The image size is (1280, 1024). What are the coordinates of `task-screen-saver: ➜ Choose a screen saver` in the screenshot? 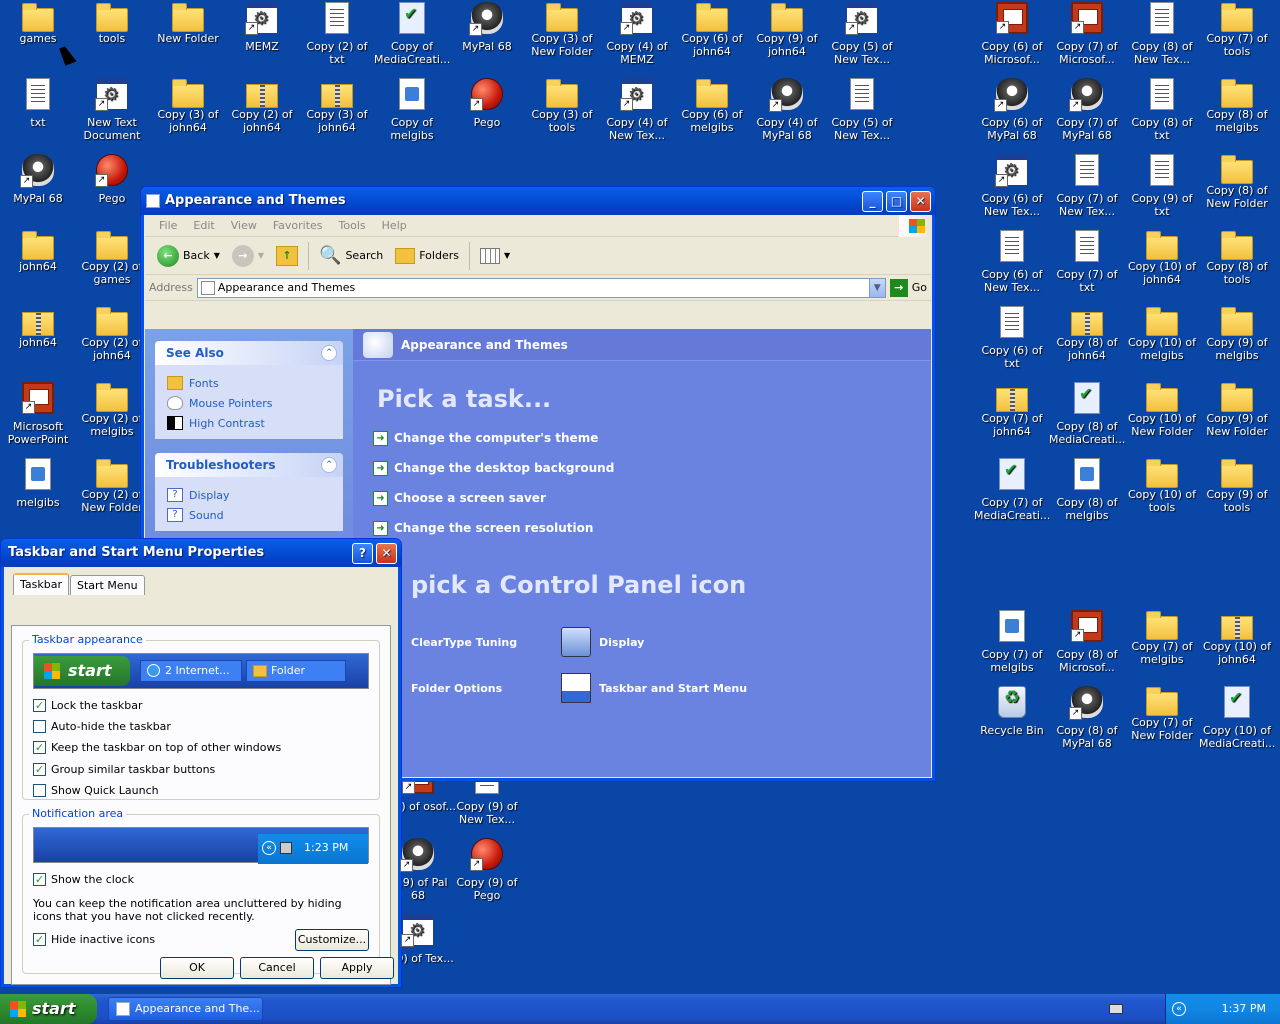 It's located at (652, 498).